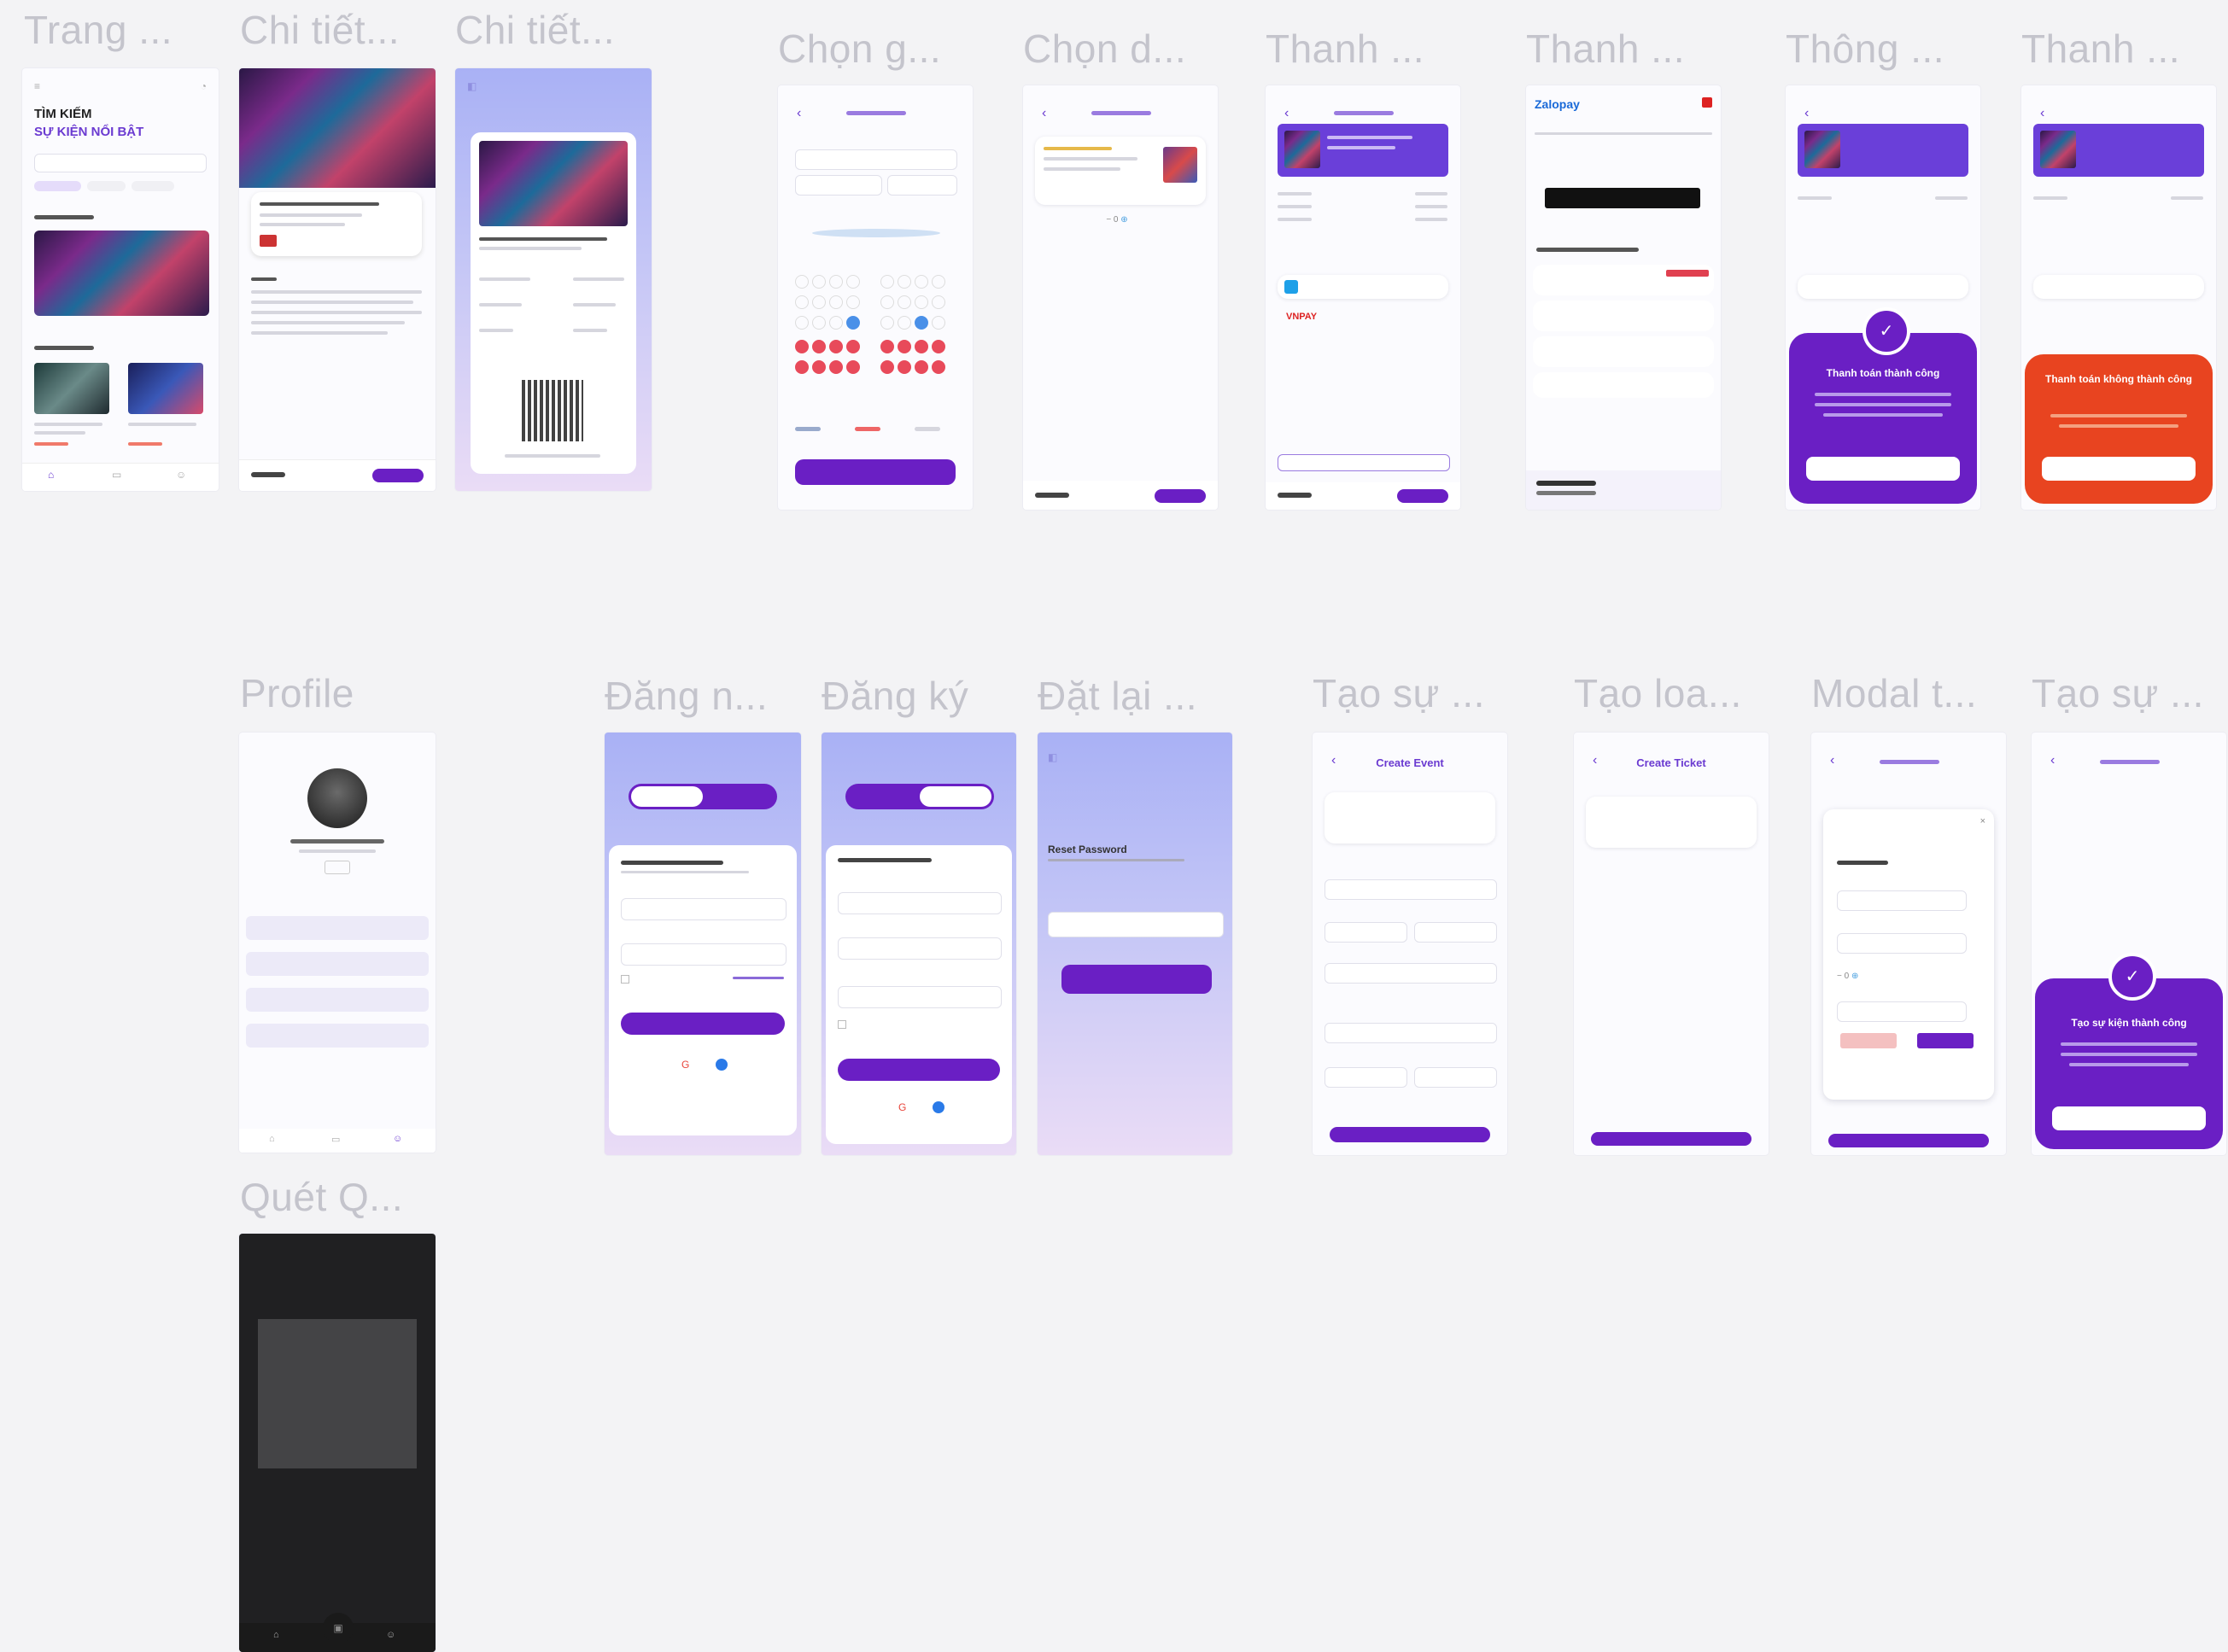  Describe the element at coordinates (1135, 944) in the screenshot. I see `frame-reset-password: ◧ Reset Password` at that location.